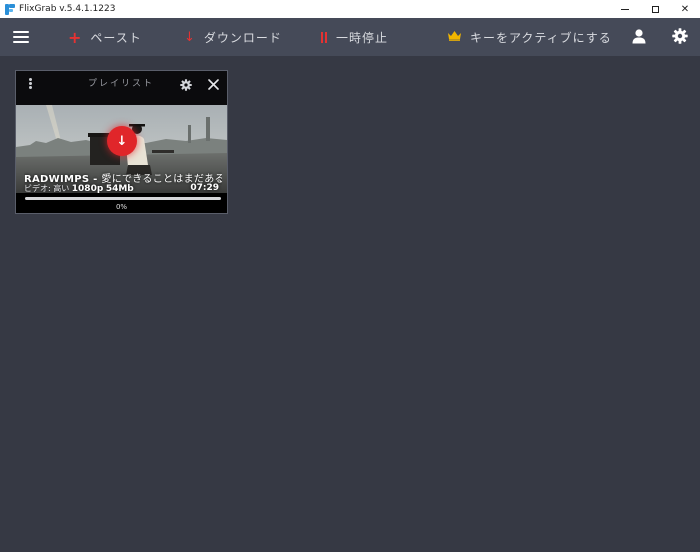 The width and height of the screenshot is (700, 552). What do you see at coordinates (324, 37) in the screenshot?
I see `pause-icon` at bounding box center [324, 37].